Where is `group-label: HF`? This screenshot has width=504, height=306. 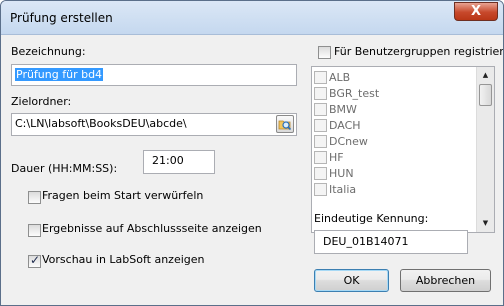
group-label: HF is located at coordinates (336, 157).